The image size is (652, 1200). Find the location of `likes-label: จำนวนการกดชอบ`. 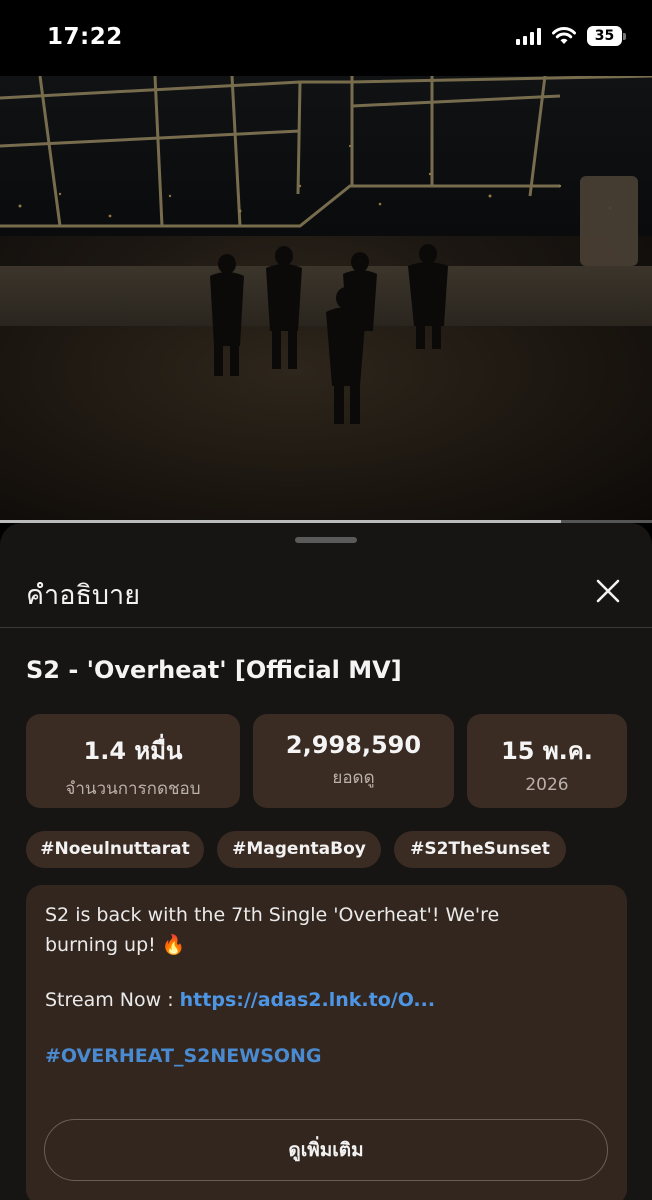

likes-label: จำนวนการกดชอบ is located at coordinates (133, 789).